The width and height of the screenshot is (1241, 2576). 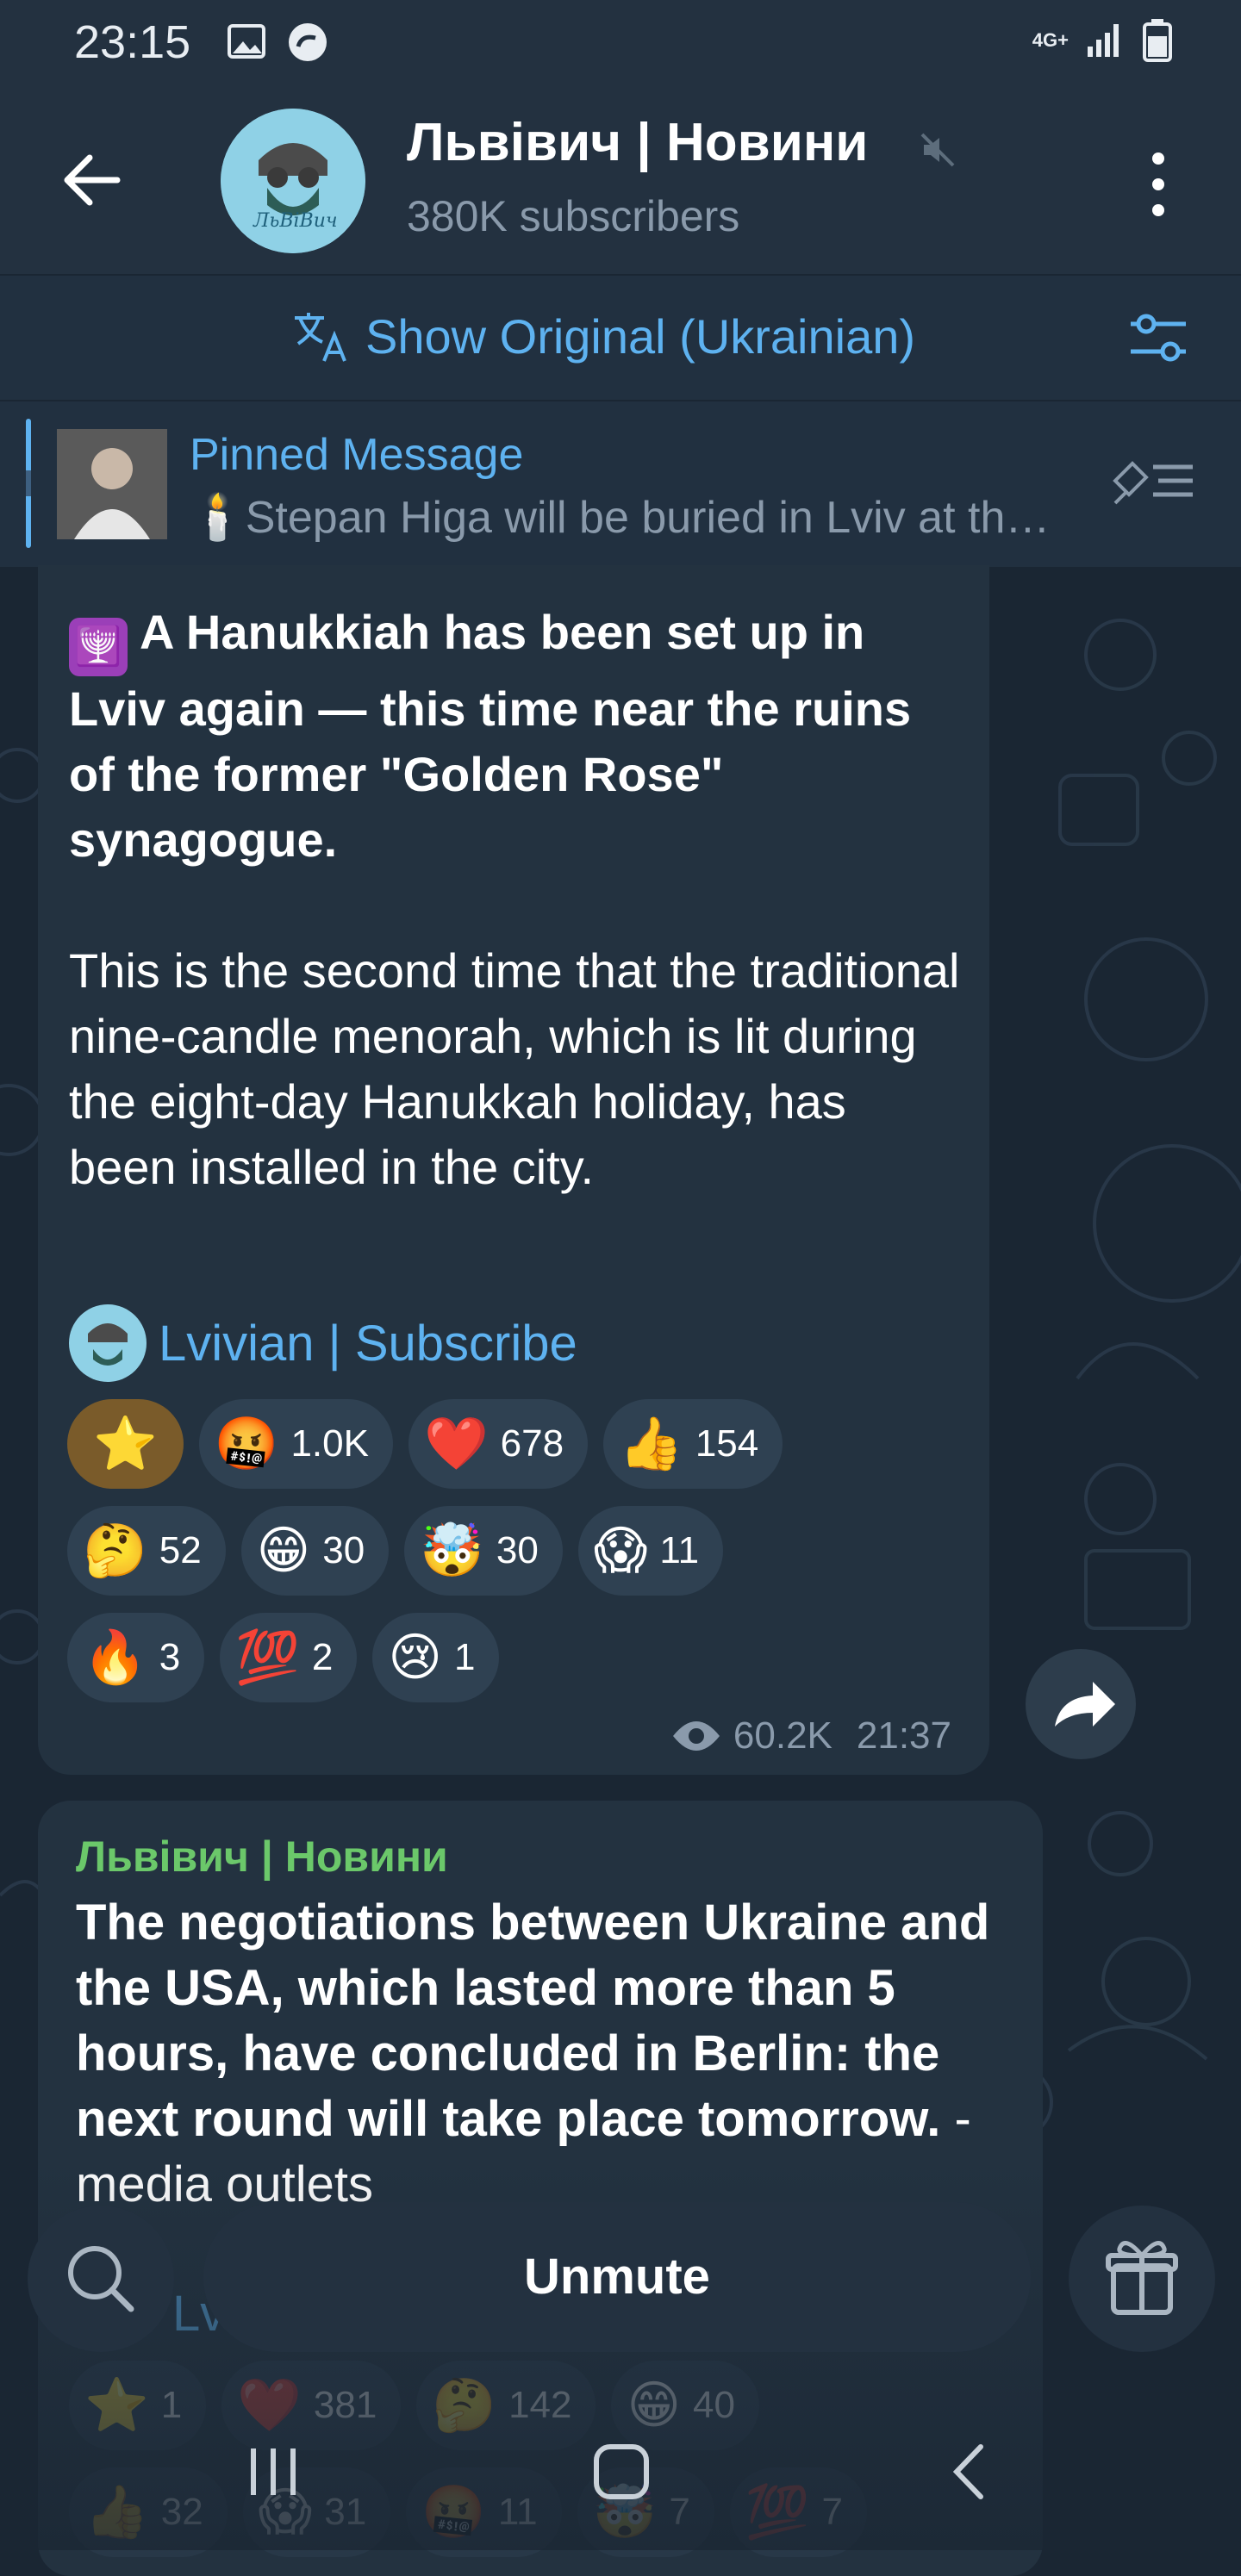 I want to click on reaction-emoji: 😁, so click(x=283, y=1550).